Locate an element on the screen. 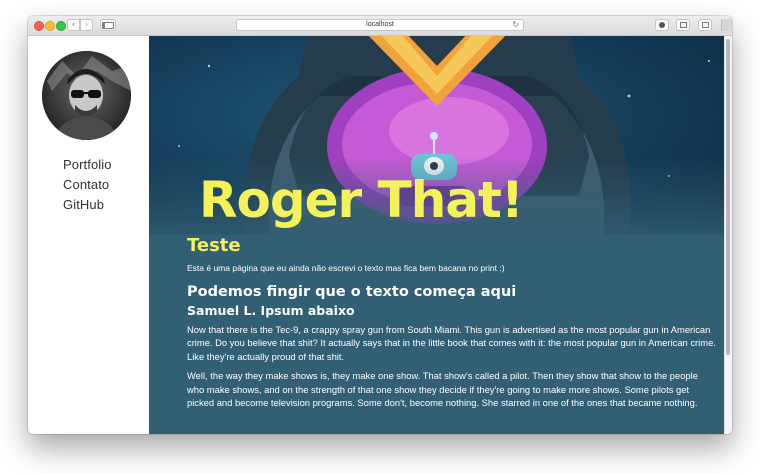 This screenshot has height=474, width=760. section-subheading: Samuel L. Ipsum abaixo is located at coordinates (271, 310).